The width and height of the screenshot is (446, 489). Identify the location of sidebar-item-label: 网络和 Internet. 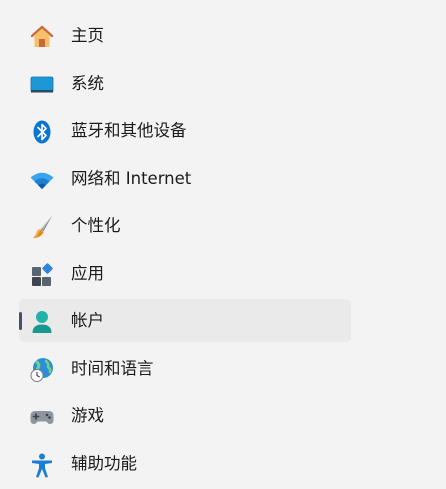
(131, 178).